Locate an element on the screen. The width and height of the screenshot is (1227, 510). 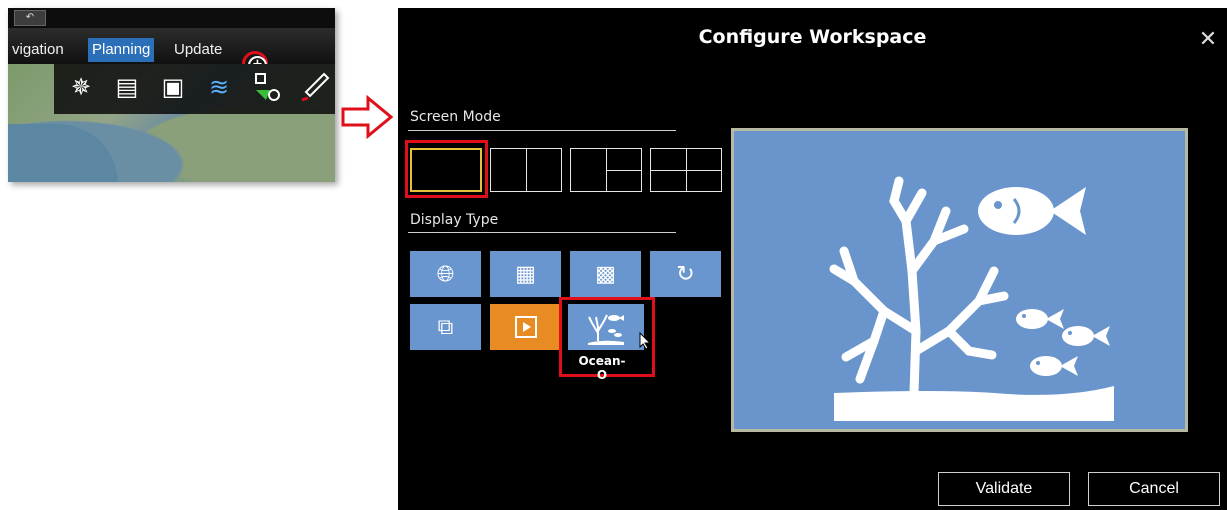
display-type-chart: ▩ is located at coordinates (605, 274).